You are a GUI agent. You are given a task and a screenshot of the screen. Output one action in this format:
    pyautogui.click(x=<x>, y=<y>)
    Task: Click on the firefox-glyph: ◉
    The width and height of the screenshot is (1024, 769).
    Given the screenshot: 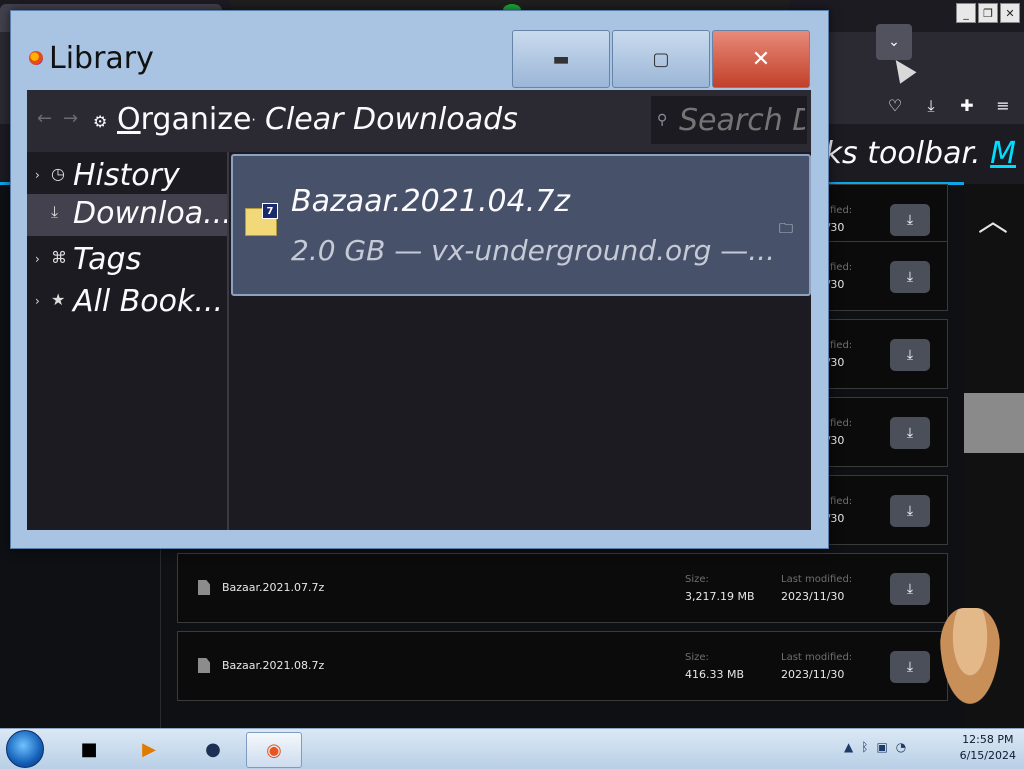 What is the action you would take?
    pyautogui.click(x=274, y=750)
    